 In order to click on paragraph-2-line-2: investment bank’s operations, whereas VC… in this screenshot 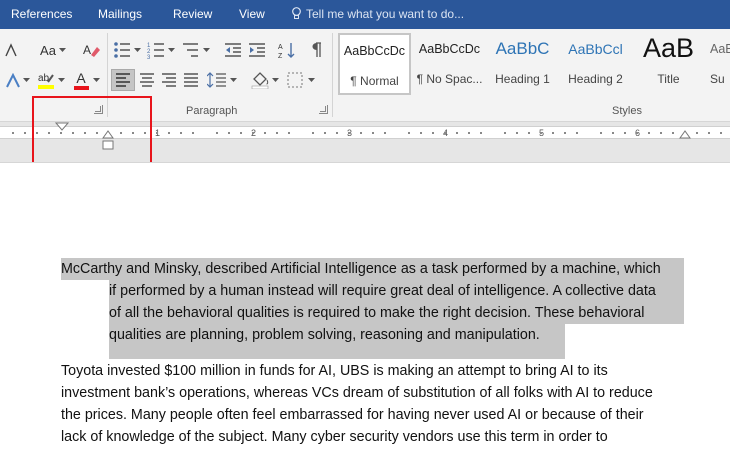, I will do `click(357, 393)`.